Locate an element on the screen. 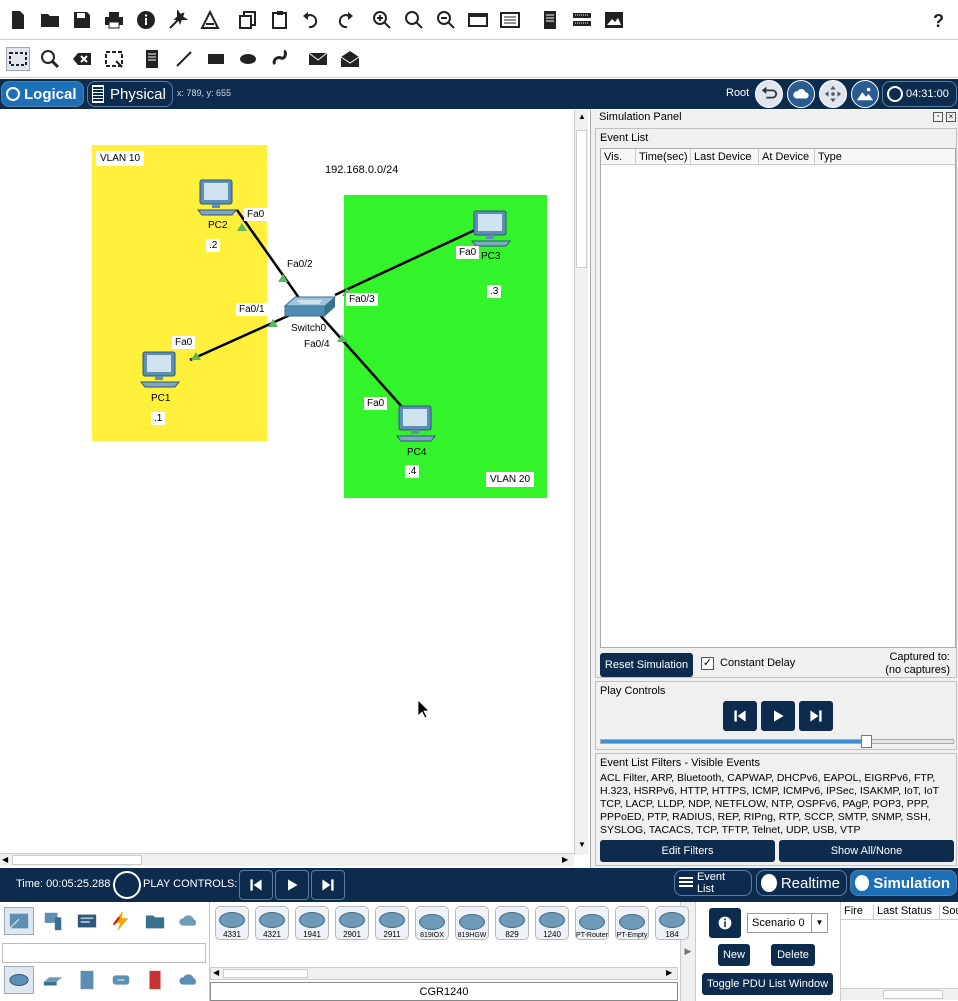 The width and height of the screenshot is (958, 1001). pdu-list-table: Fire Last Status Sou is located at coordinates (899, 951).